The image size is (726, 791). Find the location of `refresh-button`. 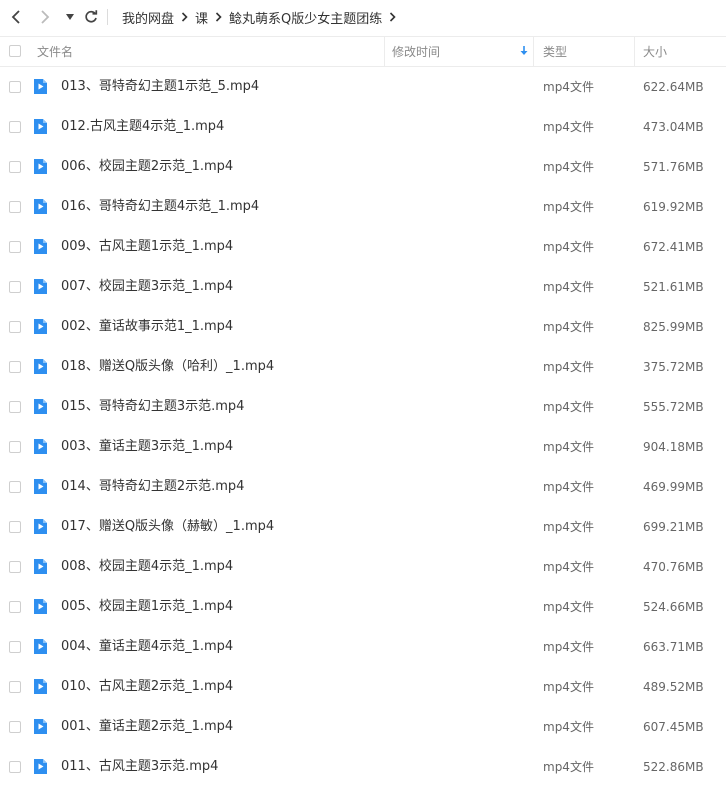

refresh-button is located at coordinates (91, 17).